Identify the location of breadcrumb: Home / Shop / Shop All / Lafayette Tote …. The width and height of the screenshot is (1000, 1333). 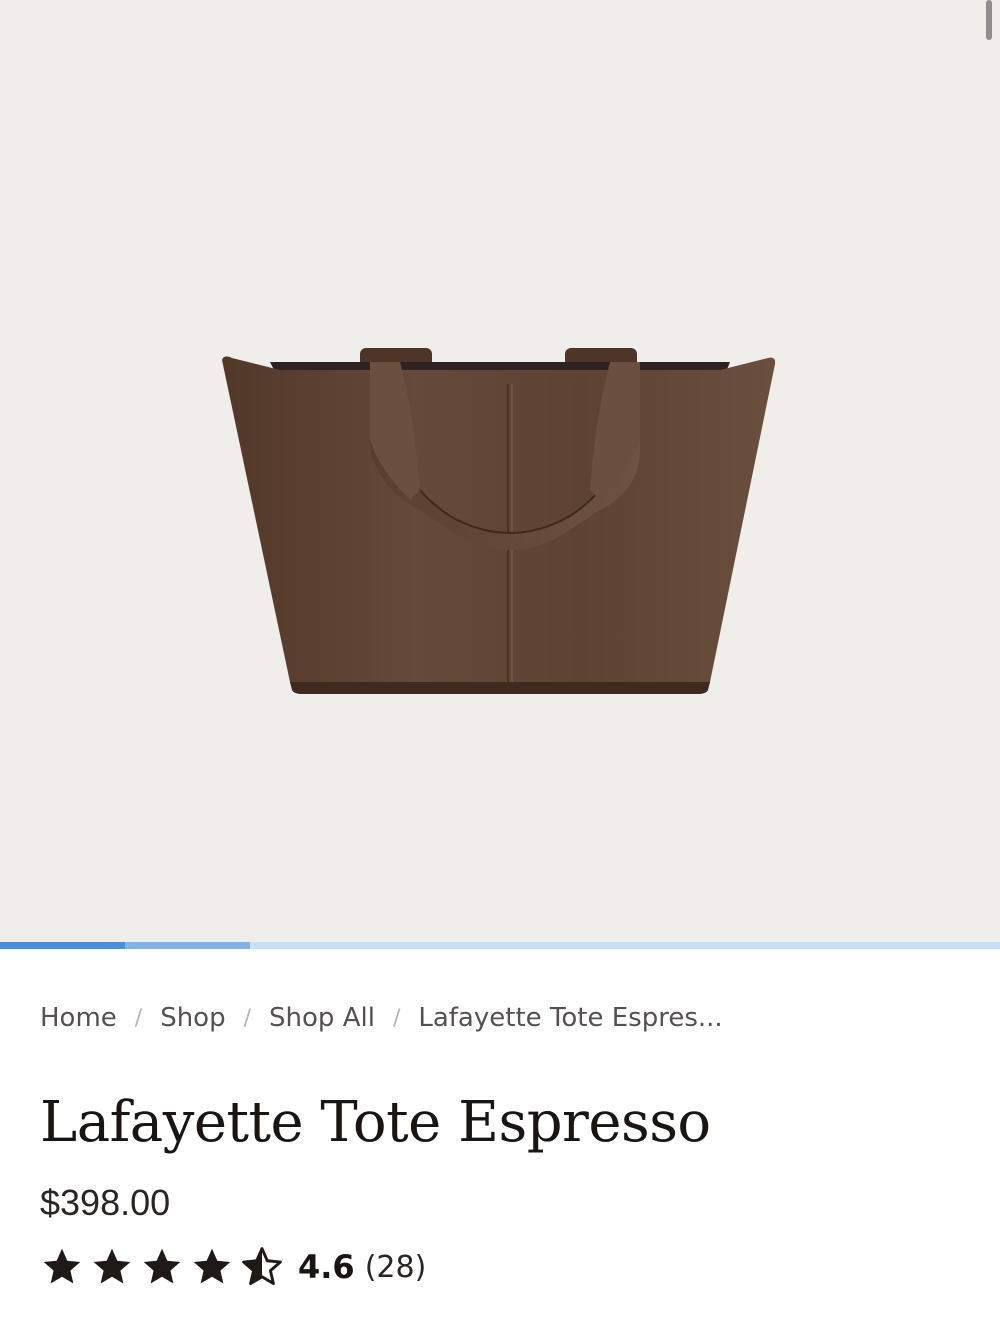
(381, 1018).